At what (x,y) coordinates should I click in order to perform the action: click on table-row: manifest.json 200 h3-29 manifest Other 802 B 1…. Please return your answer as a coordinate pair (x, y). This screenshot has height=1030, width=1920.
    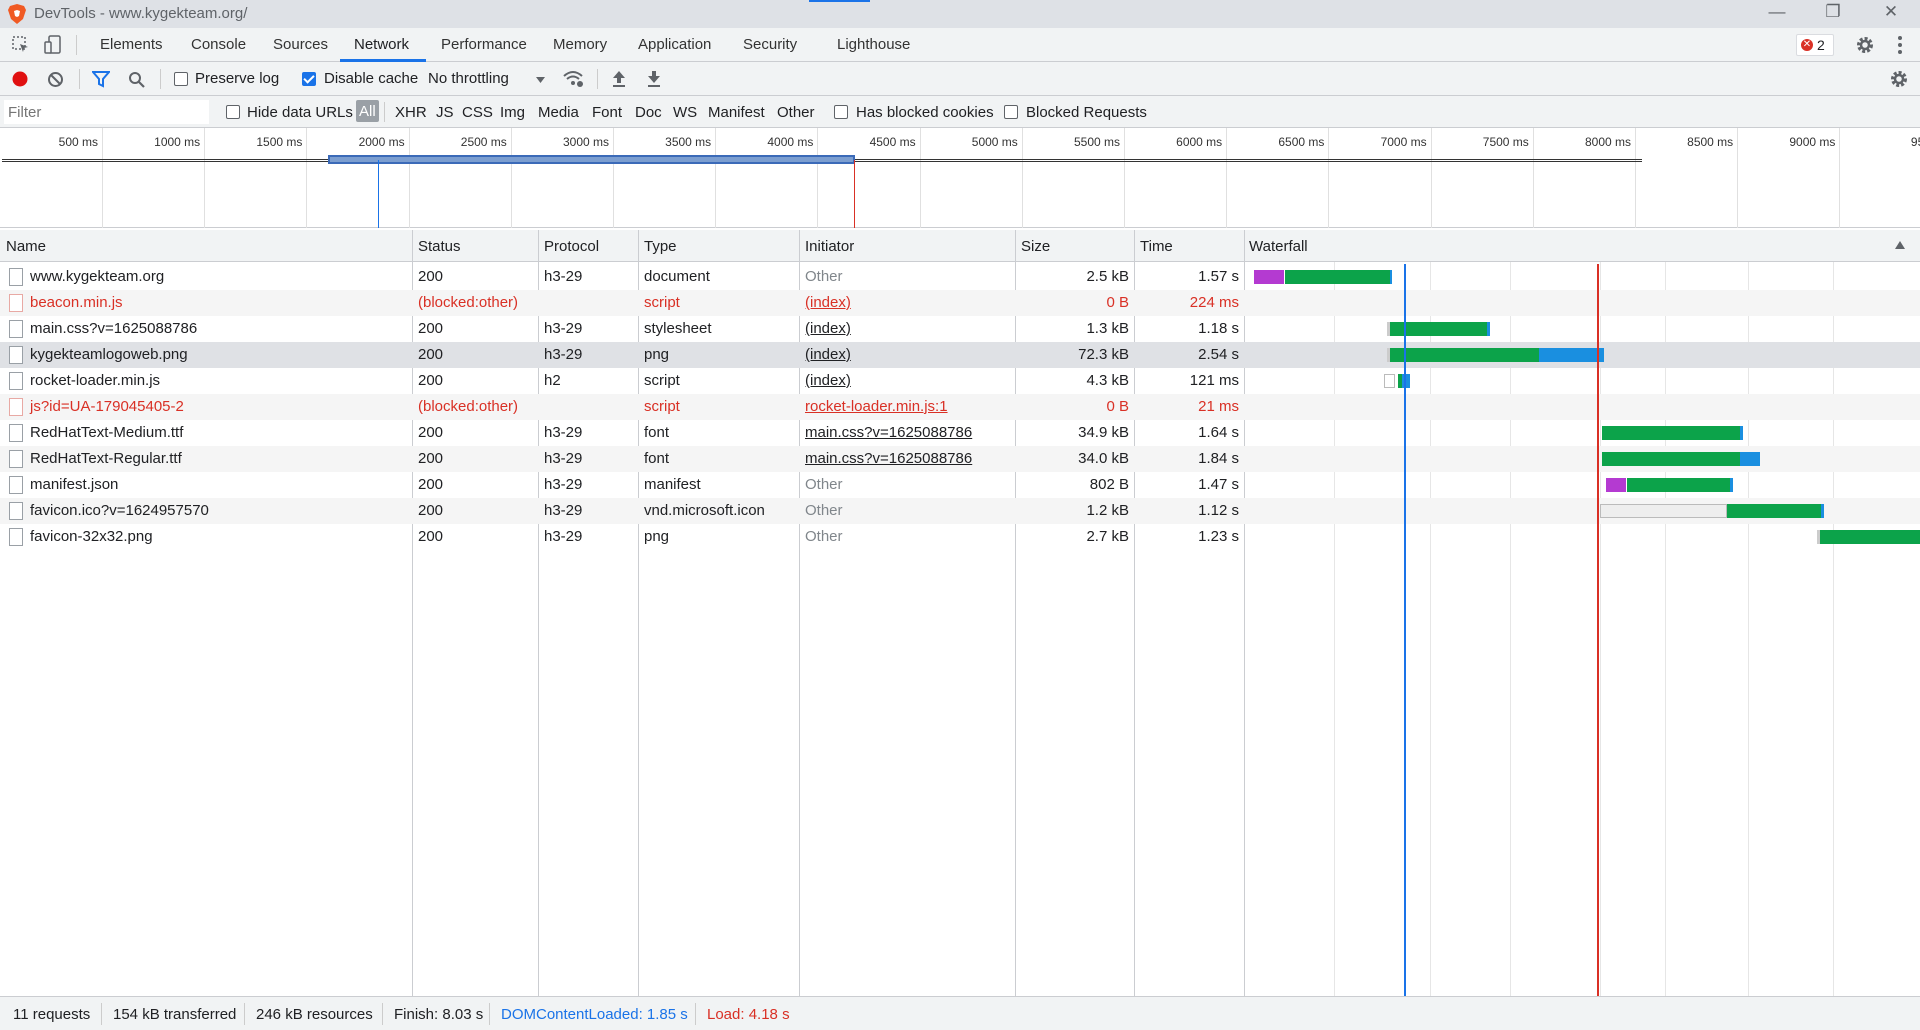
    Looking at the image, I should click on (960, 485).